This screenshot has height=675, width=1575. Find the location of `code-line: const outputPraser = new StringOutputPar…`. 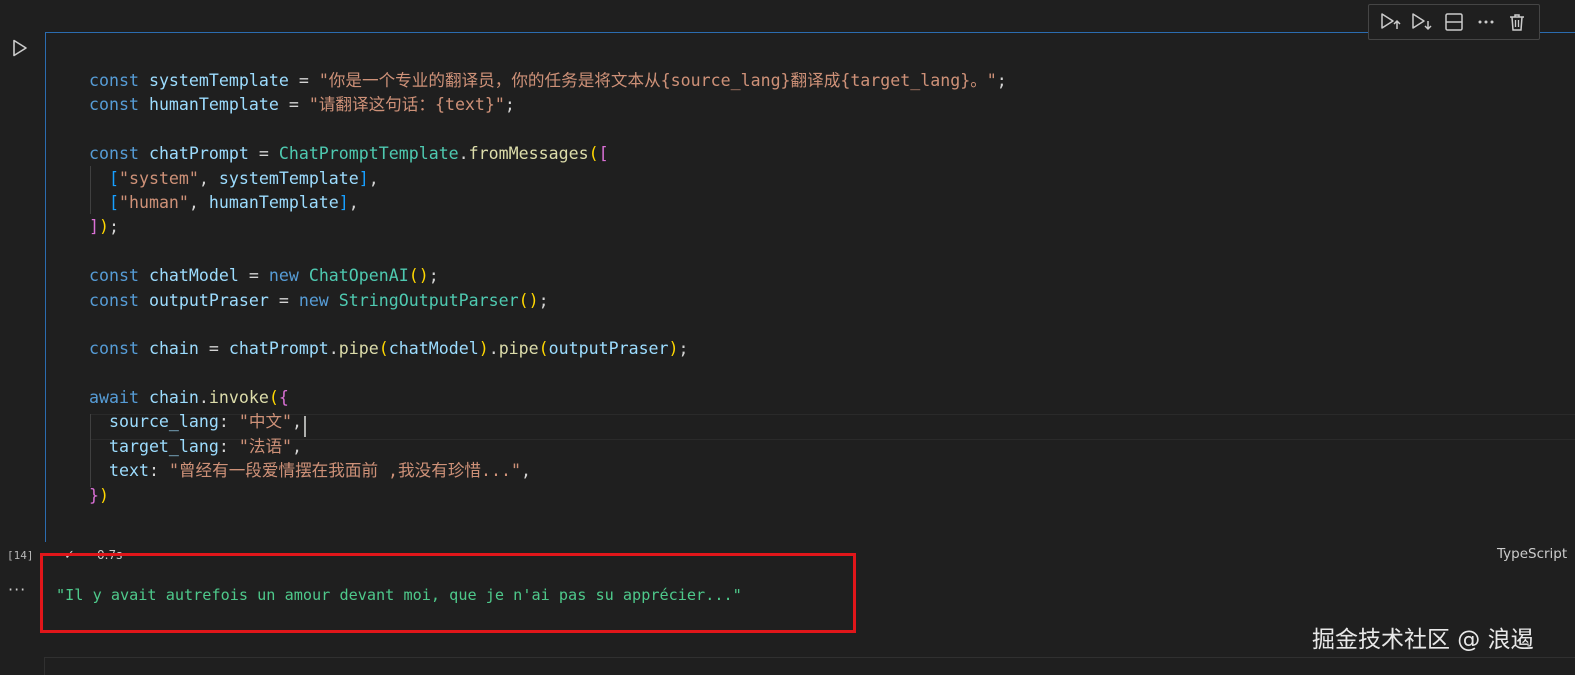

code-line: const outputPraser = new StringOutputPar… is located at coordinates (548, 301).